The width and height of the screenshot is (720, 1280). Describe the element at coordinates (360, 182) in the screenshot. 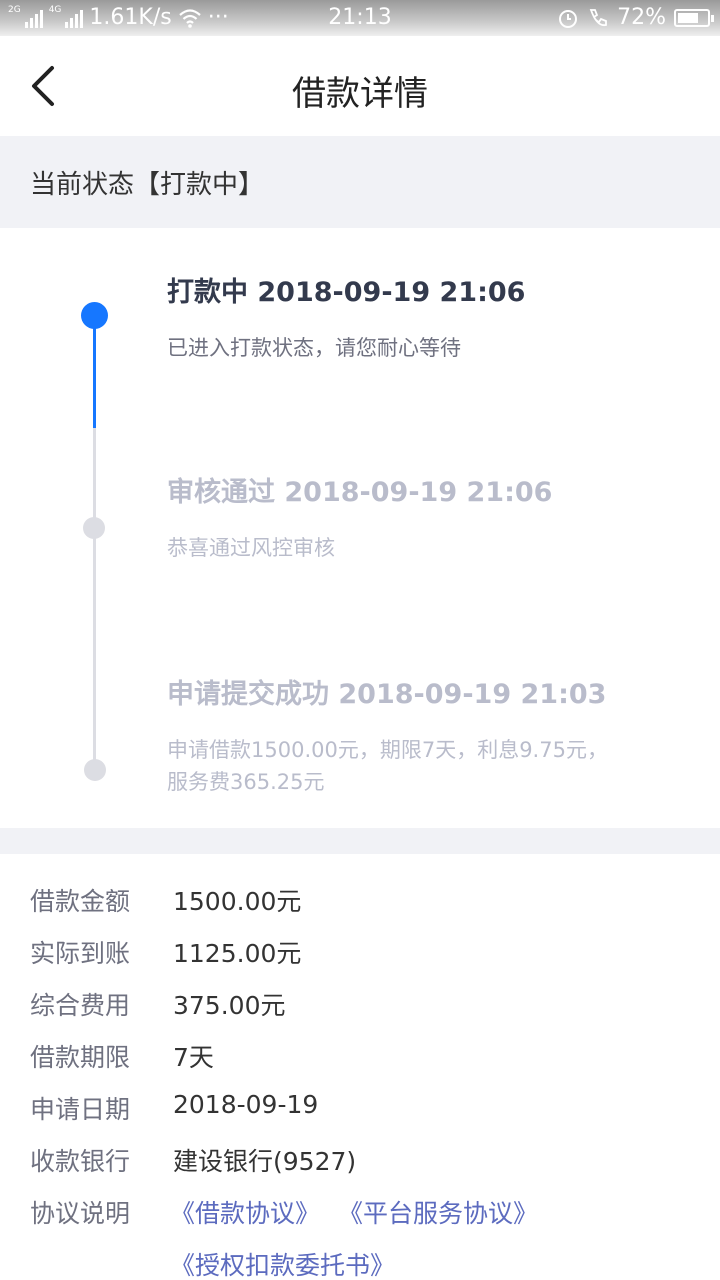

I see `current-status-bar: 当前状态【打款中】` at that location.